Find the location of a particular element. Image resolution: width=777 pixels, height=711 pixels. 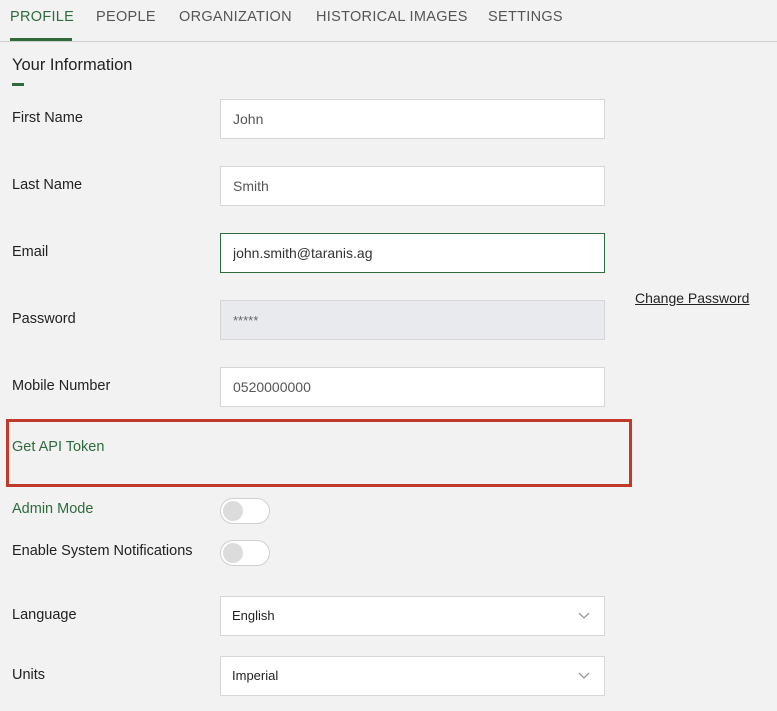

last-name-label: Last Name is located at coordinates (47, 185).